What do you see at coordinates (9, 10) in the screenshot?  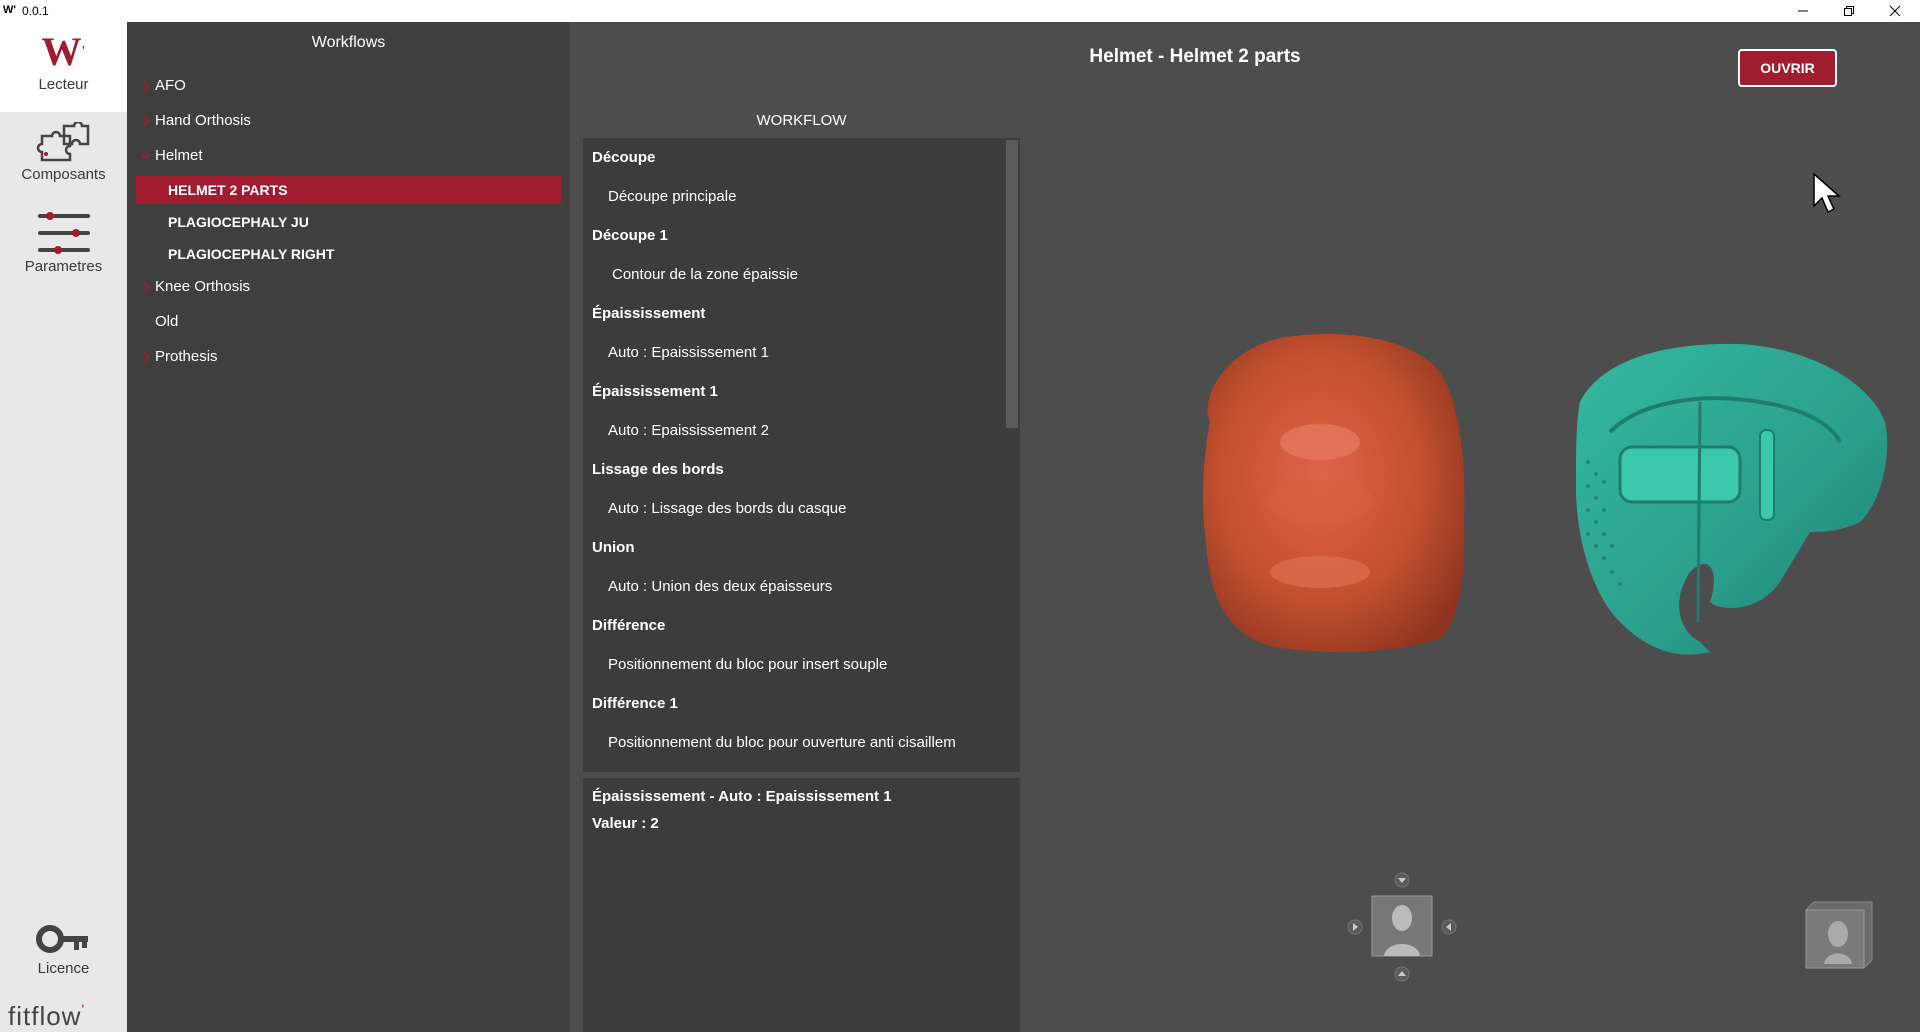 I see `app-icon: W'` at bounding box center [9, 10].